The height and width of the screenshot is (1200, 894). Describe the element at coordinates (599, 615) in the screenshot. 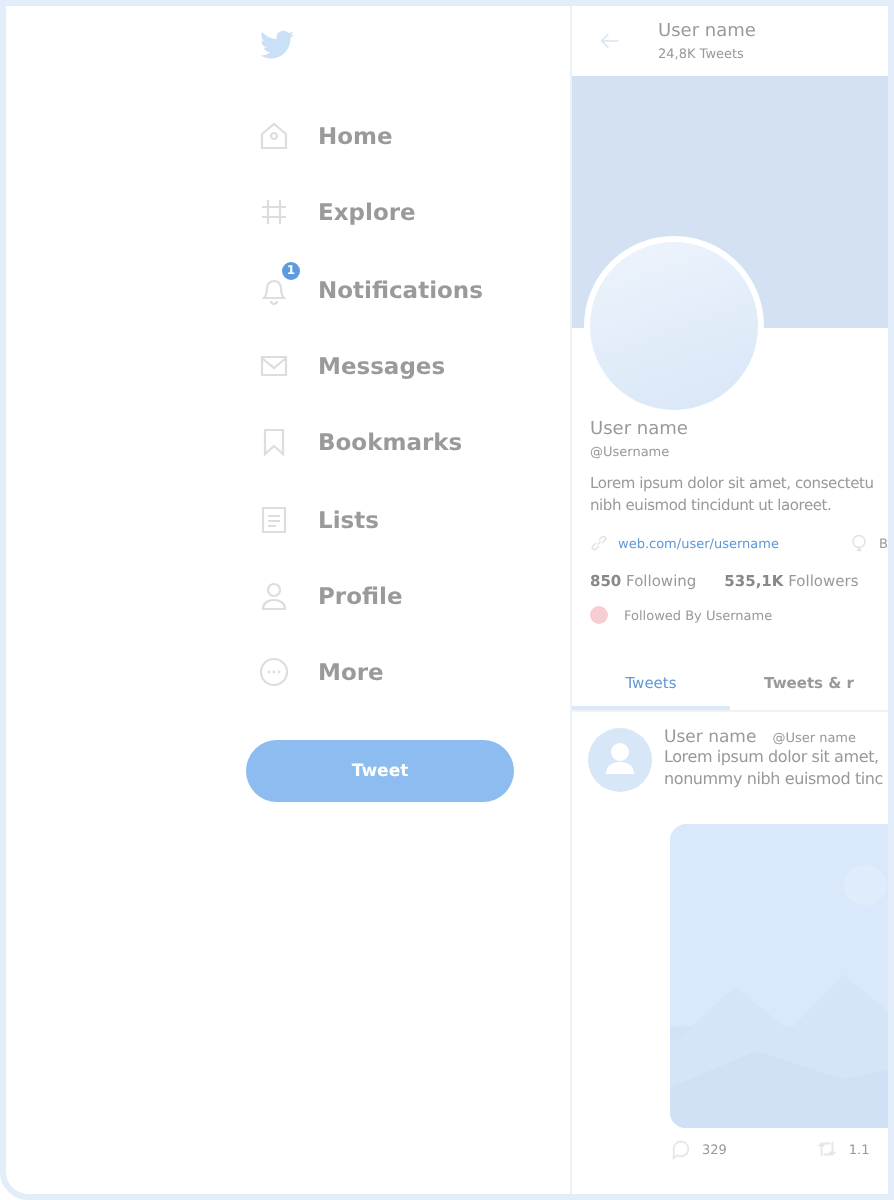

I see `follower-avatar-icon` at that location.